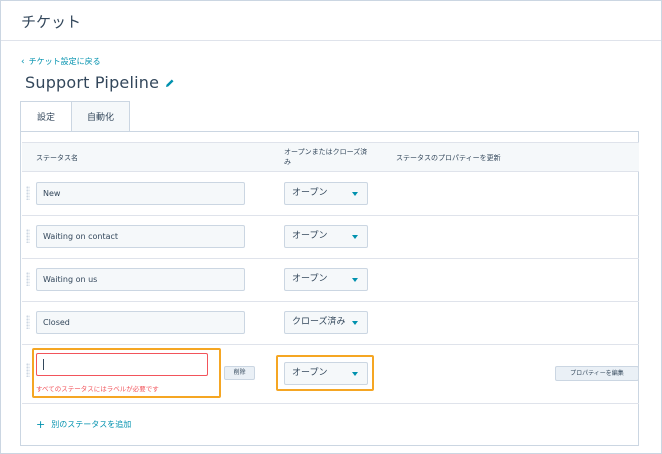 The image size is (662, 454). What do you see at coordinates (140, 322) in the screenshot?
I see `status-name-input: Closed` at bounding box center [140, 322].